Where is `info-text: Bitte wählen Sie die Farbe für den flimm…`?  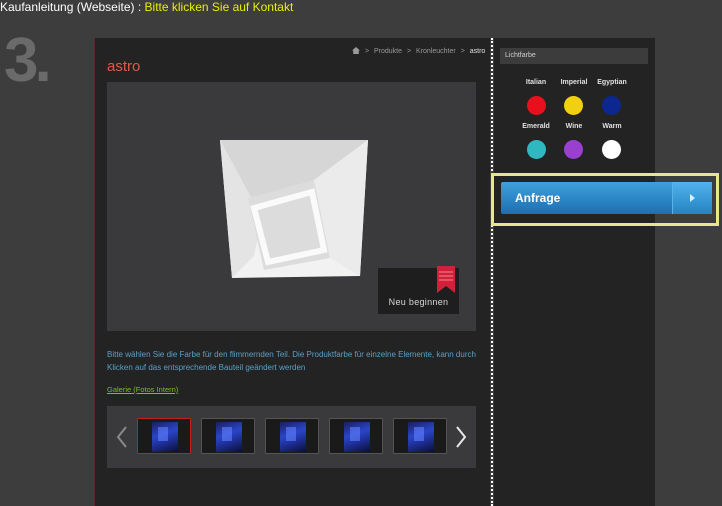 info-text: Bitte wählen Sie die Farbe für den flimm… is located at coordinates (291, 361).